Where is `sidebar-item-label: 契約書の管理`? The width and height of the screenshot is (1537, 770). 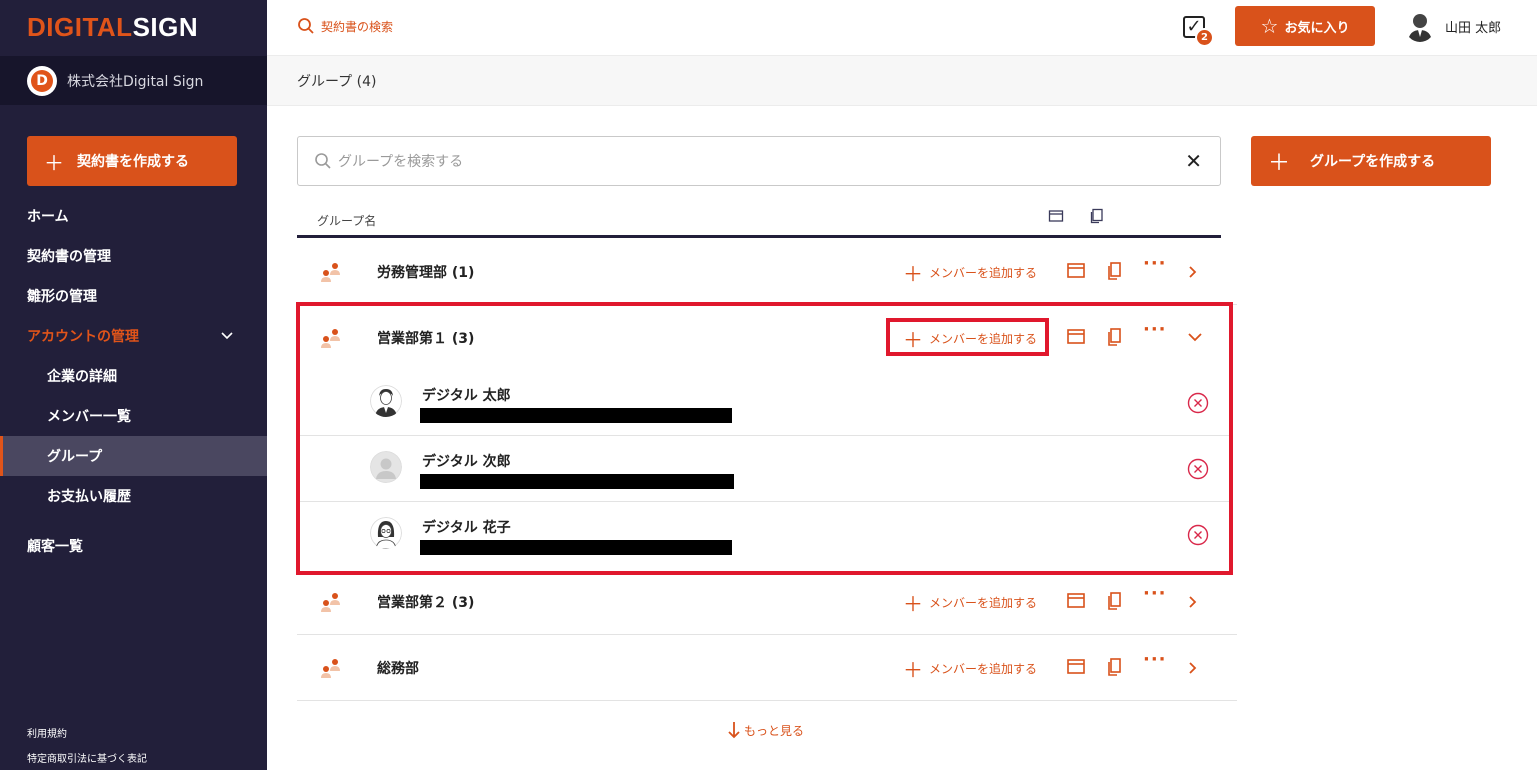
sidebar-item-label: 契約書の管理 is located at coordinates (69, 257).